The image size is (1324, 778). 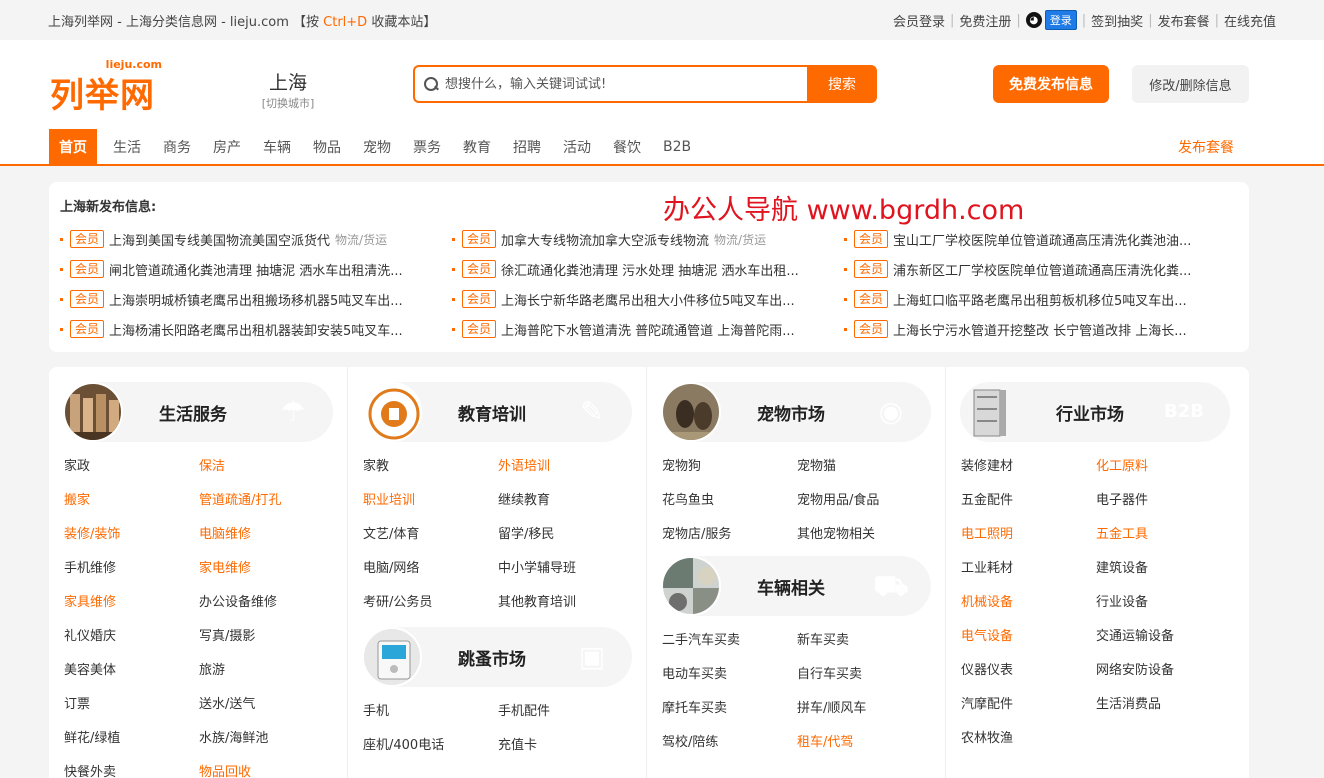 What do you see at coordinates (131, 770) in the screenshot?
I see `category-link: 快餐外卖` at bounding box center [131, 770].